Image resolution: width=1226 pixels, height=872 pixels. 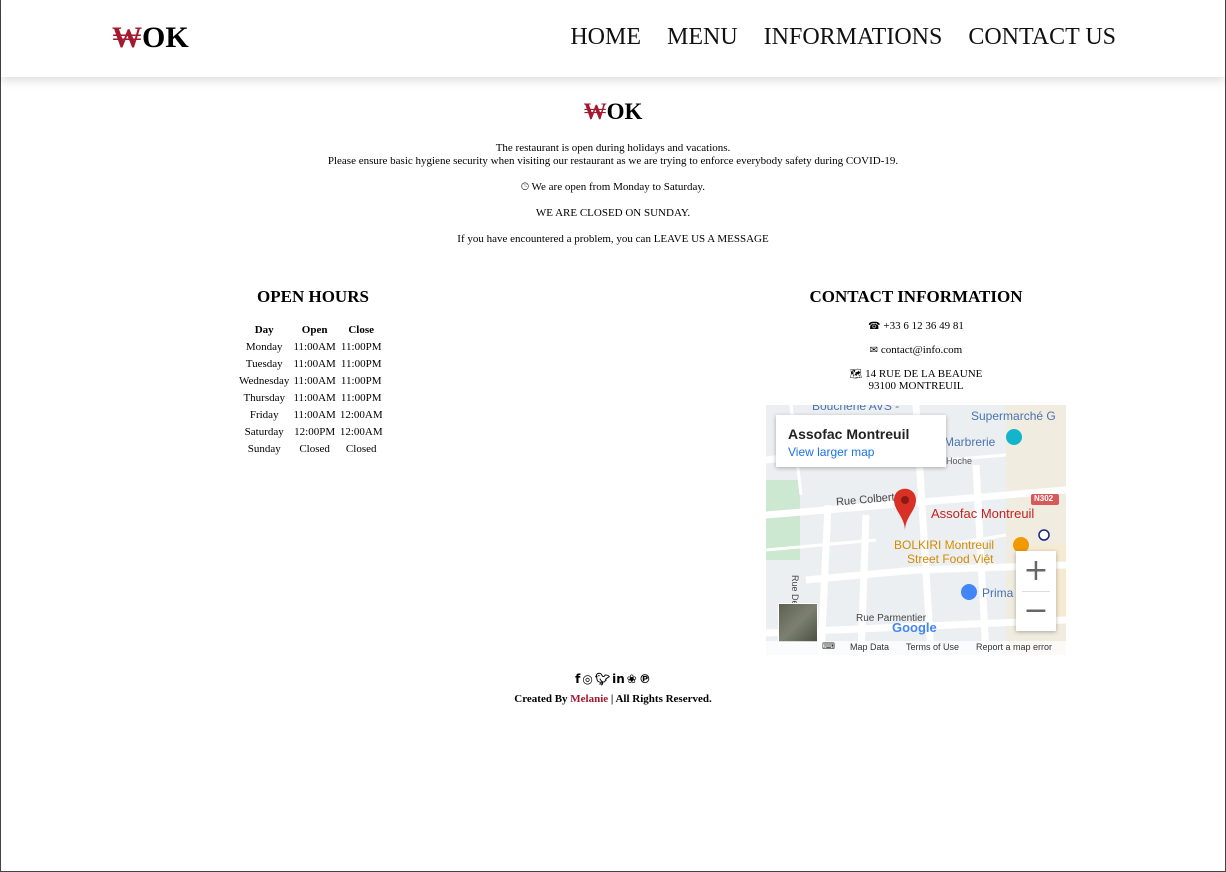 I want to click on linkedin-icon: in, so click(x=618, y=679).